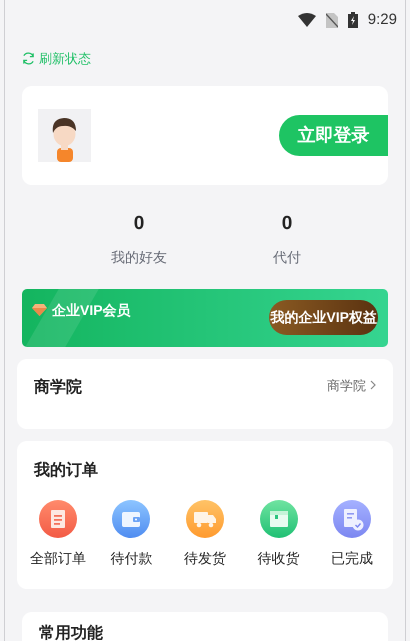 The height and width of the screenshot is (641, 410). What do you see at coordinates (332, 20) in the screenshot?
I see `no-sim-icon` at bounding box center [332, 20].